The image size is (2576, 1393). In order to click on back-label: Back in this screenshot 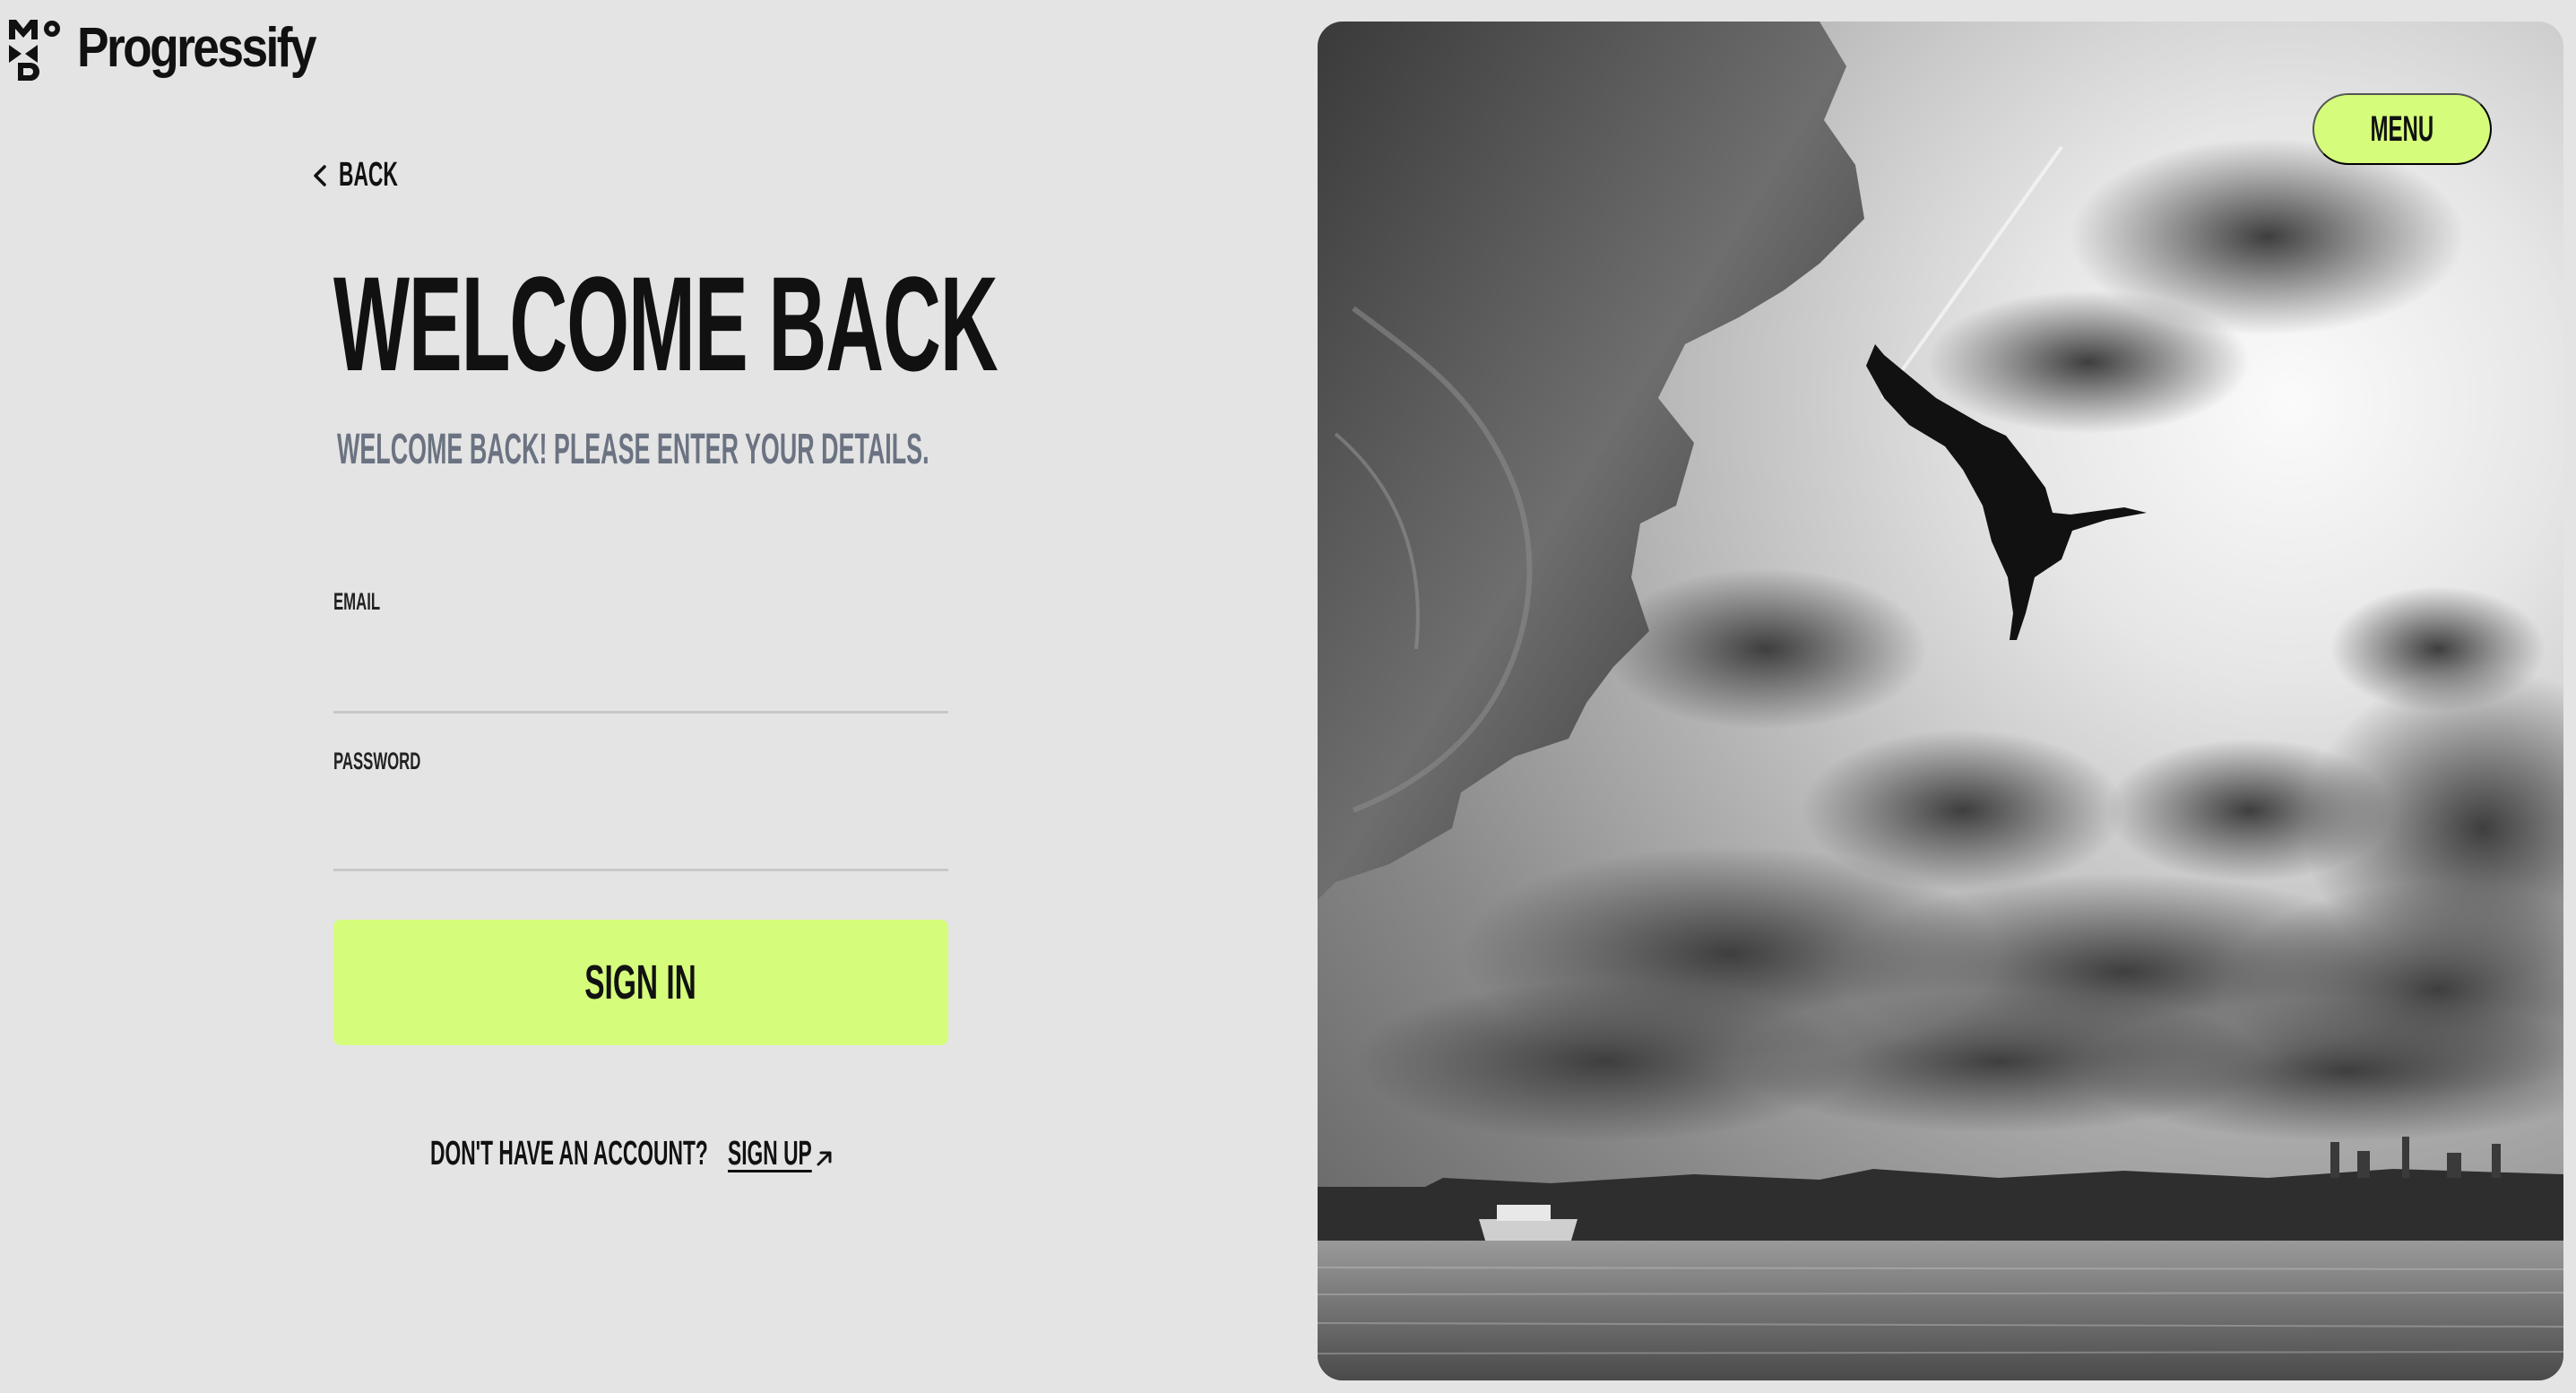, I will do `click(368, 175)`.